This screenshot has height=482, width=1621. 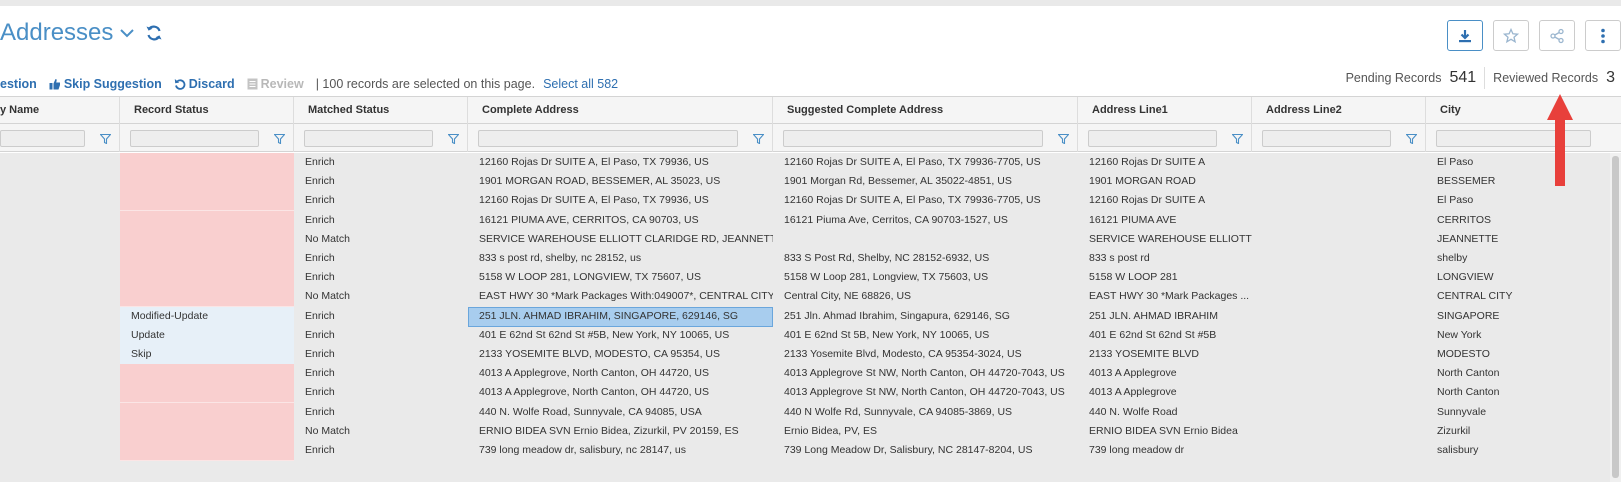 I want to click on column-header: Address Line2, so click(x=1339, y=110).